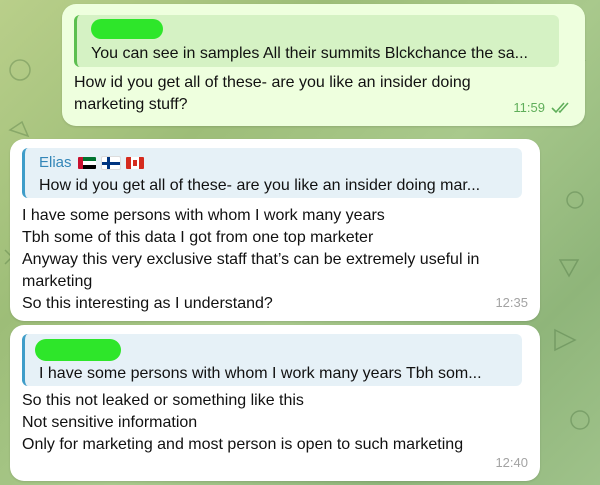  I want to click on message-text-line: Not sensitive information, so click(110, 422).